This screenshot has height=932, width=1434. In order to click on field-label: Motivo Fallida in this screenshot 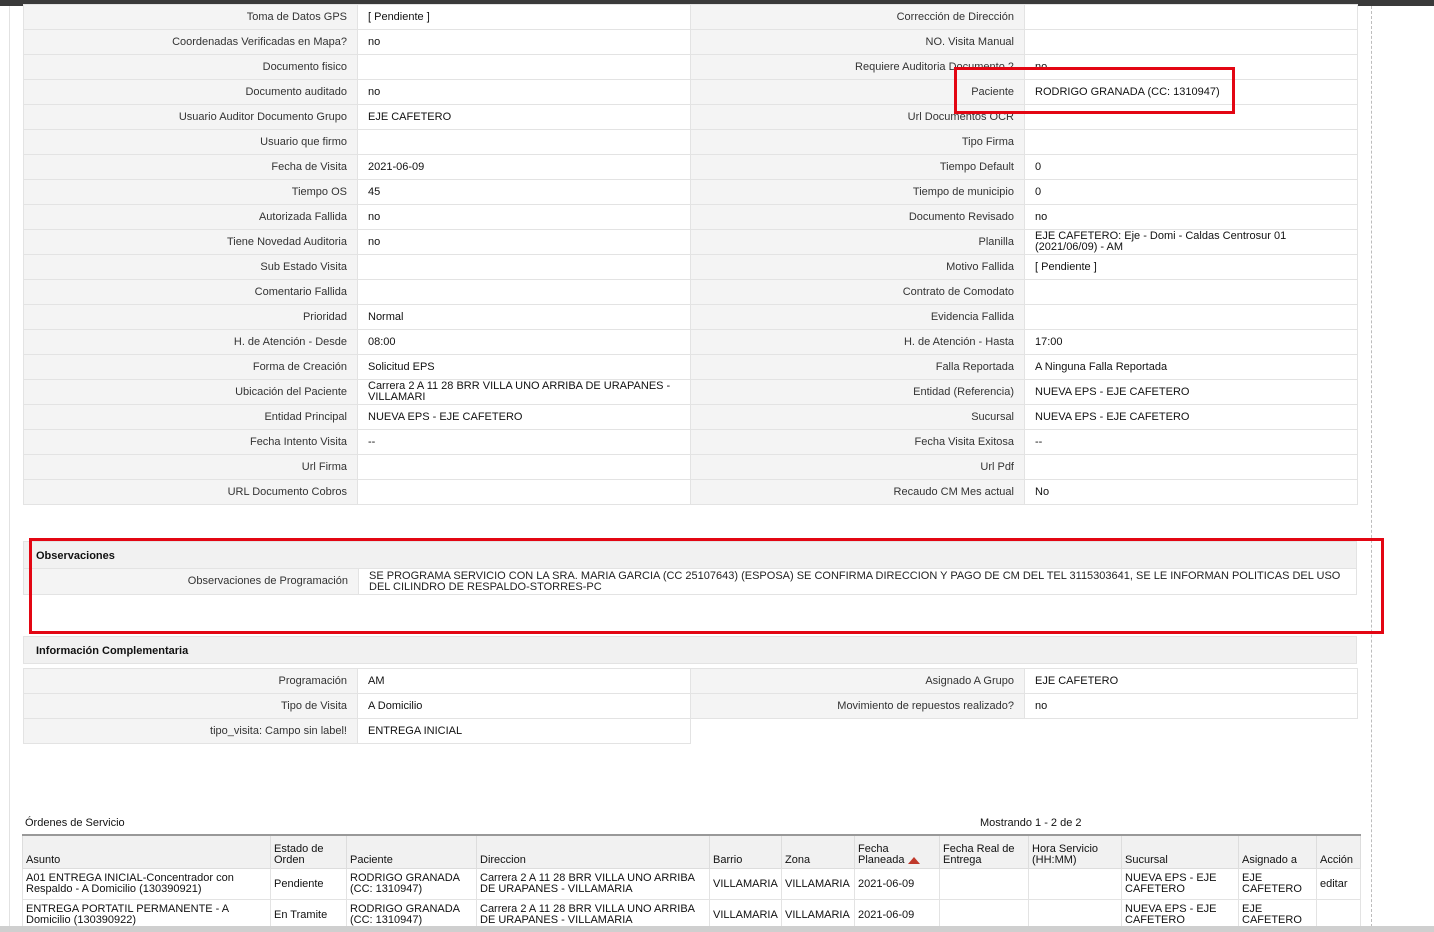, I will do `click(857, 267)`.